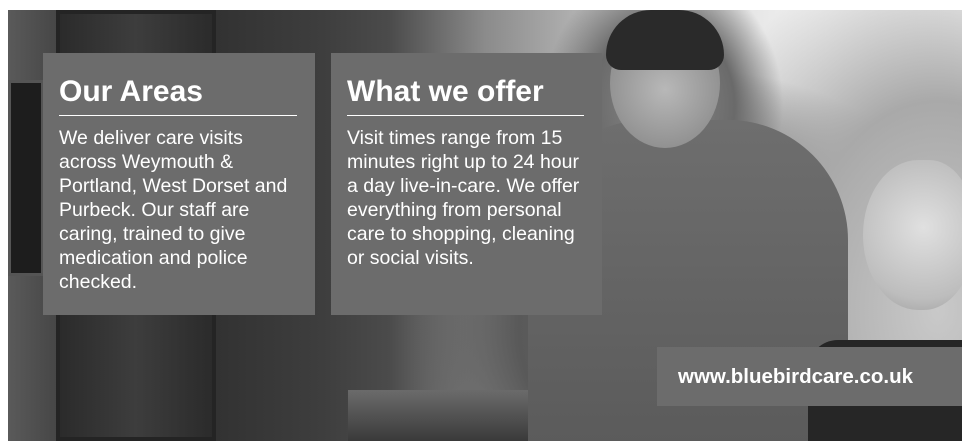 The height and width of the screenshot is (441, 962). Describe the element at coordinates (178, 115) in the screenshot. I see `our-areas-divider` at that location.